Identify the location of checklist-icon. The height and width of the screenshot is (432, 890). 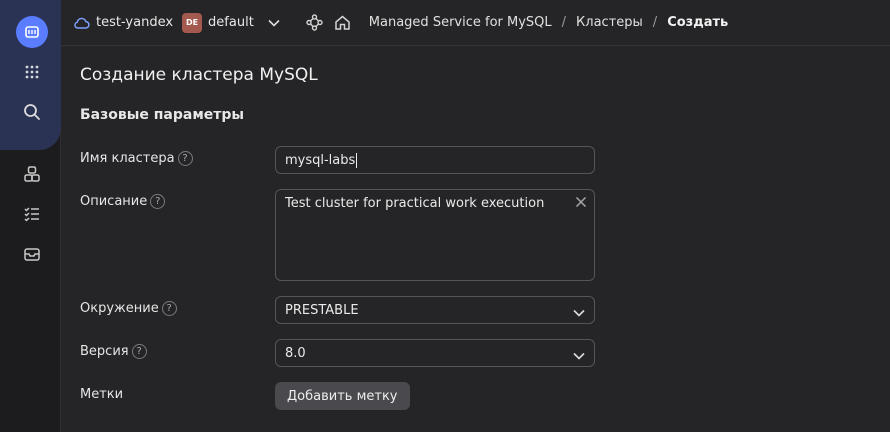
(32, 214).